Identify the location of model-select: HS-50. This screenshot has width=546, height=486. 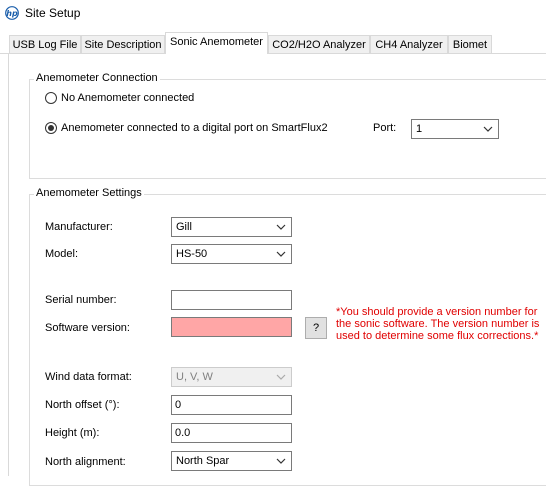
(231, 254).